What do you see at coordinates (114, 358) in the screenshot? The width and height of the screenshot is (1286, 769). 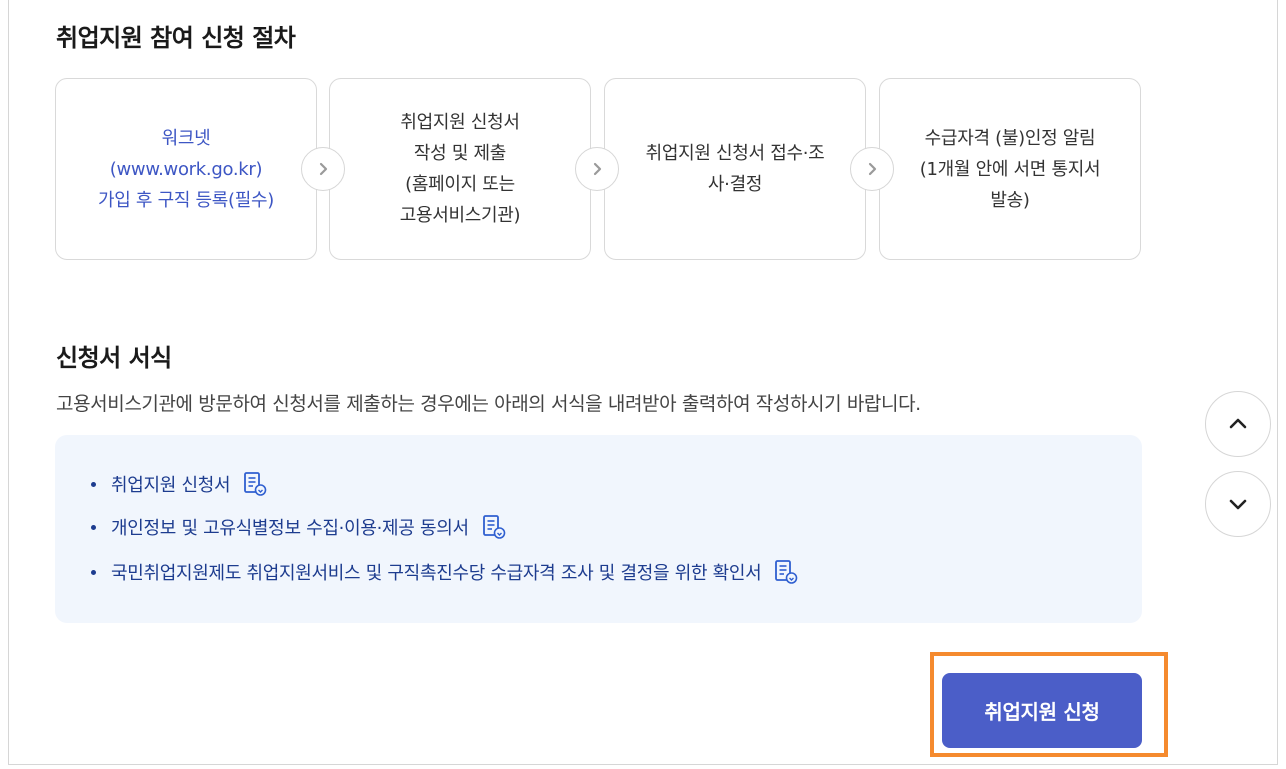 I see `forms-title: 신청서 서식` at bounding box center [114, 358].